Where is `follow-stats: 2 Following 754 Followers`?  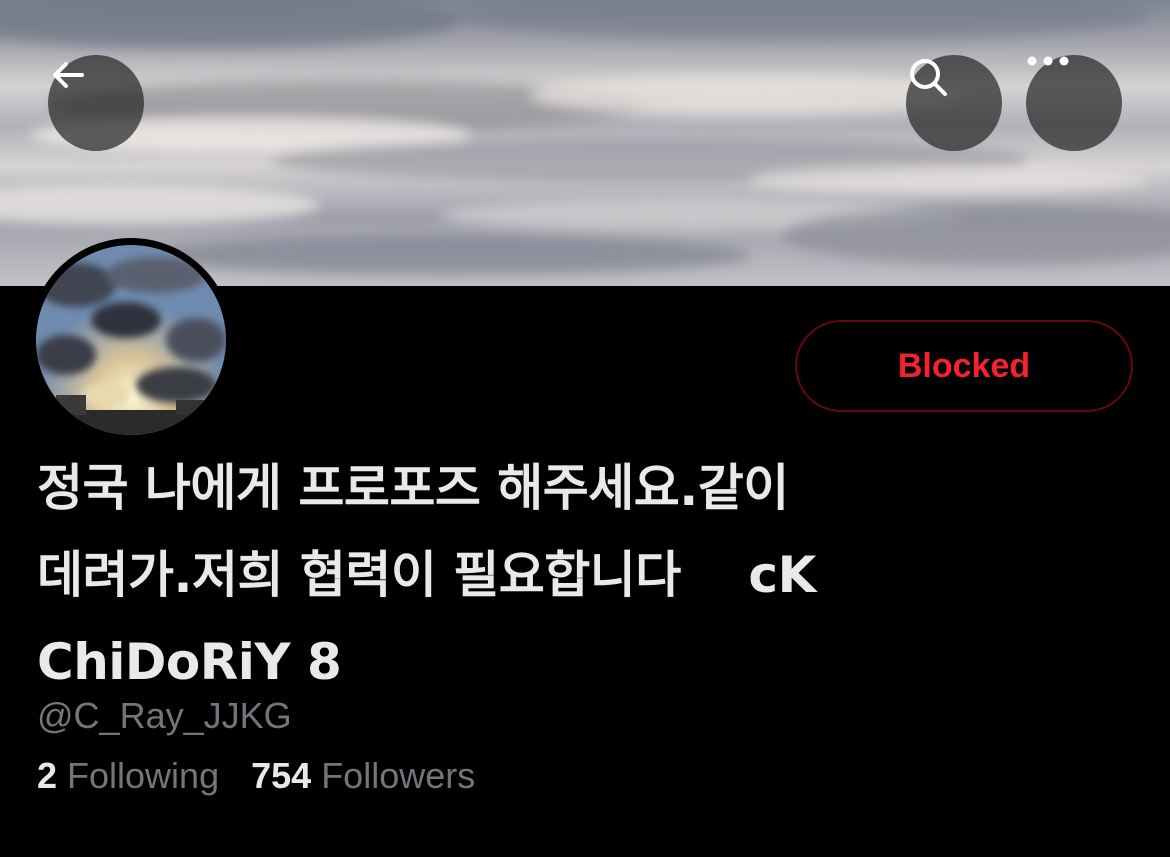 follow-stats: 2 Following 754 Followers is located at coordinates (256, 776).